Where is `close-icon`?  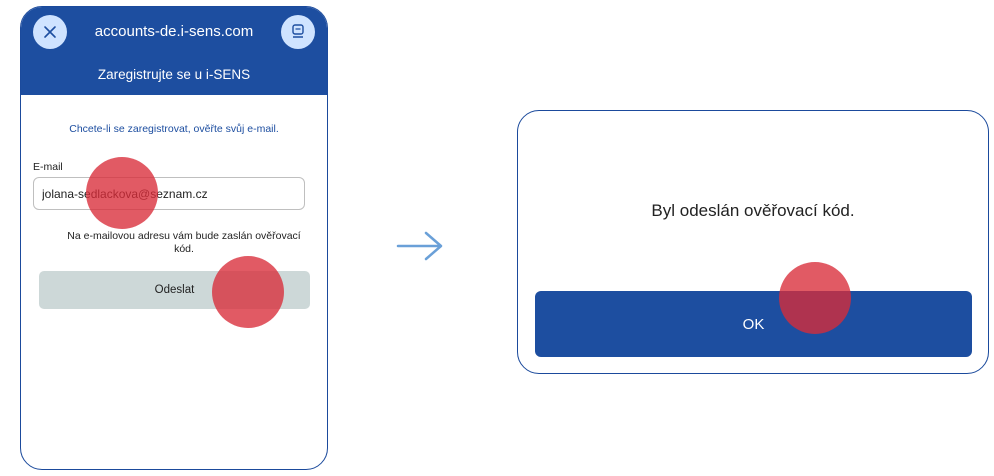
close-icon is located at coordinates (50, 32).